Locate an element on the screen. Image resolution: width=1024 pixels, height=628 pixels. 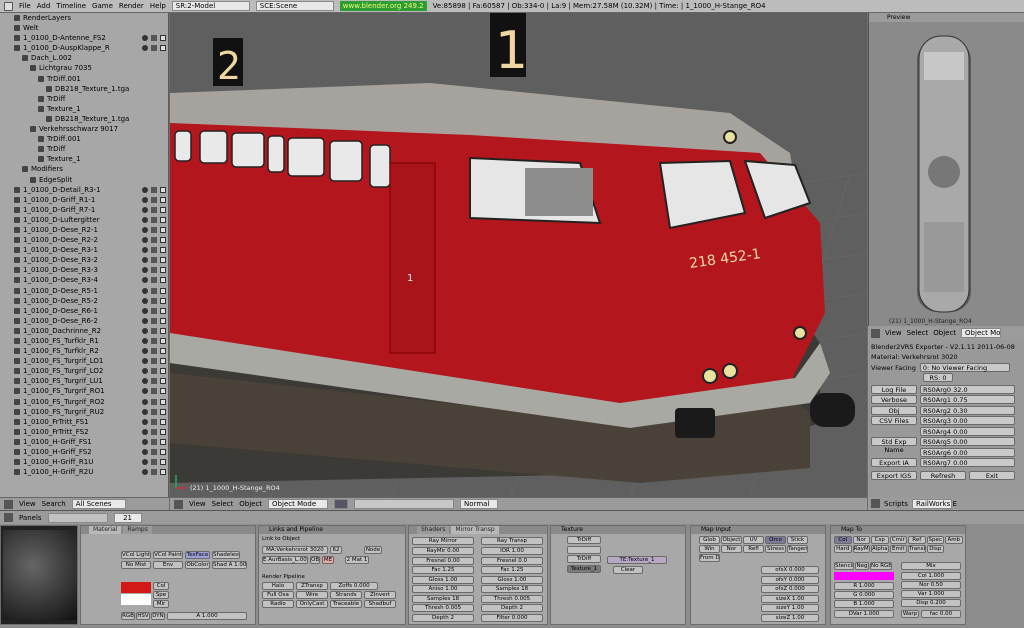
outliner-item: 1_0100_D-Oese_R3-2 is located at coordinates (84, 260).